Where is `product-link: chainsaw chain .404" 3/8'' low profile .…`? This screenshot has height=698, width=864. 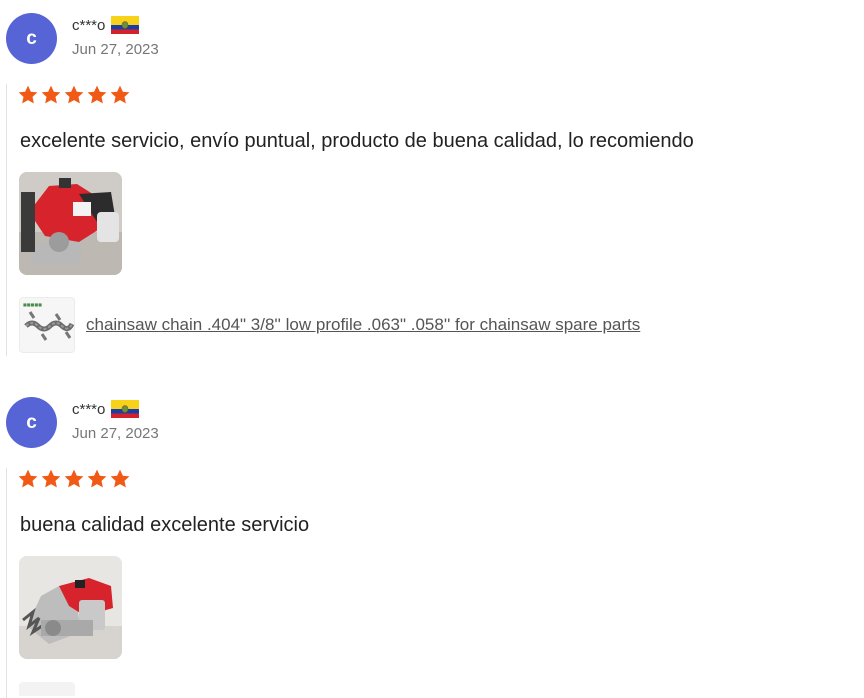
product-link: chainsaw chain .404" 3/8'' low profile .… is located at coordinates (363, 325).